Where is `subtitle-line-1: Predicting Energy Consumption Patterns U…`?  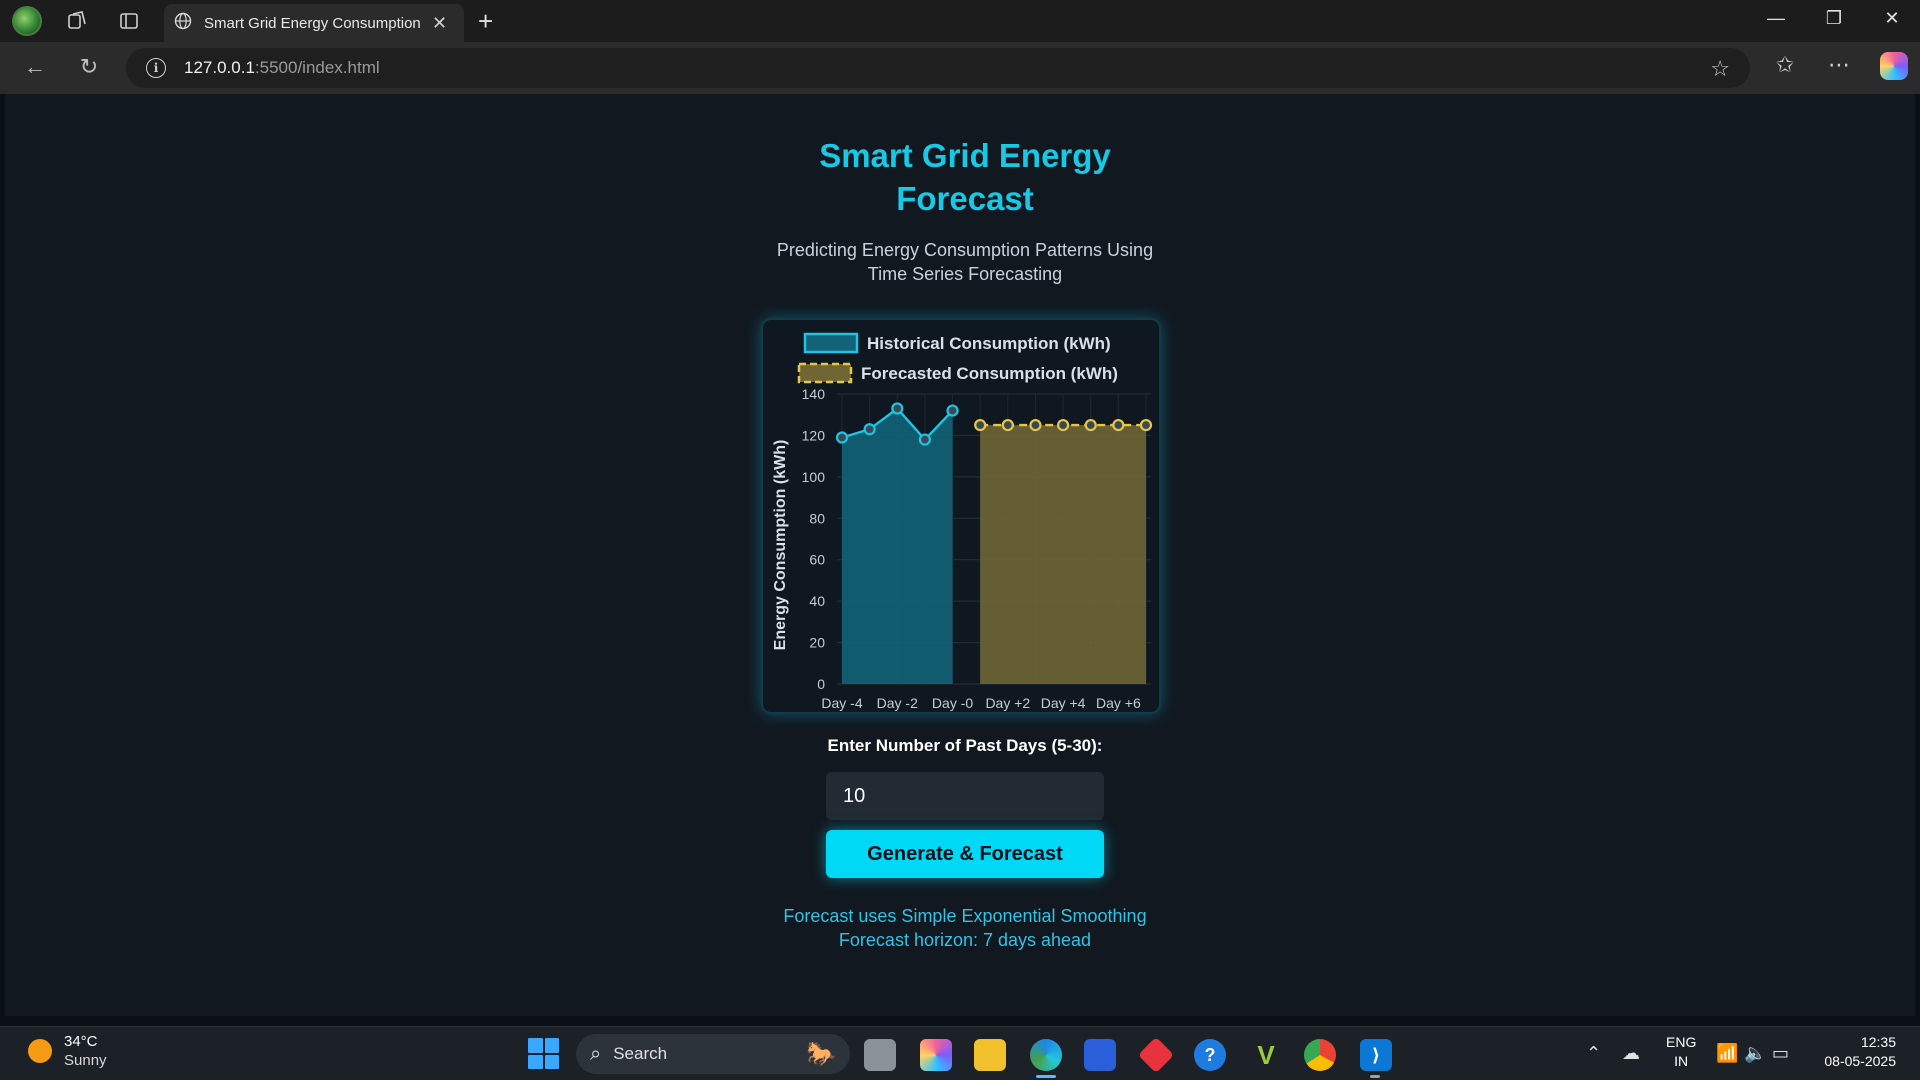
subtitle-line-1: Predicting Energy Consumption Patterns U… is located at coordinates (965, 250).